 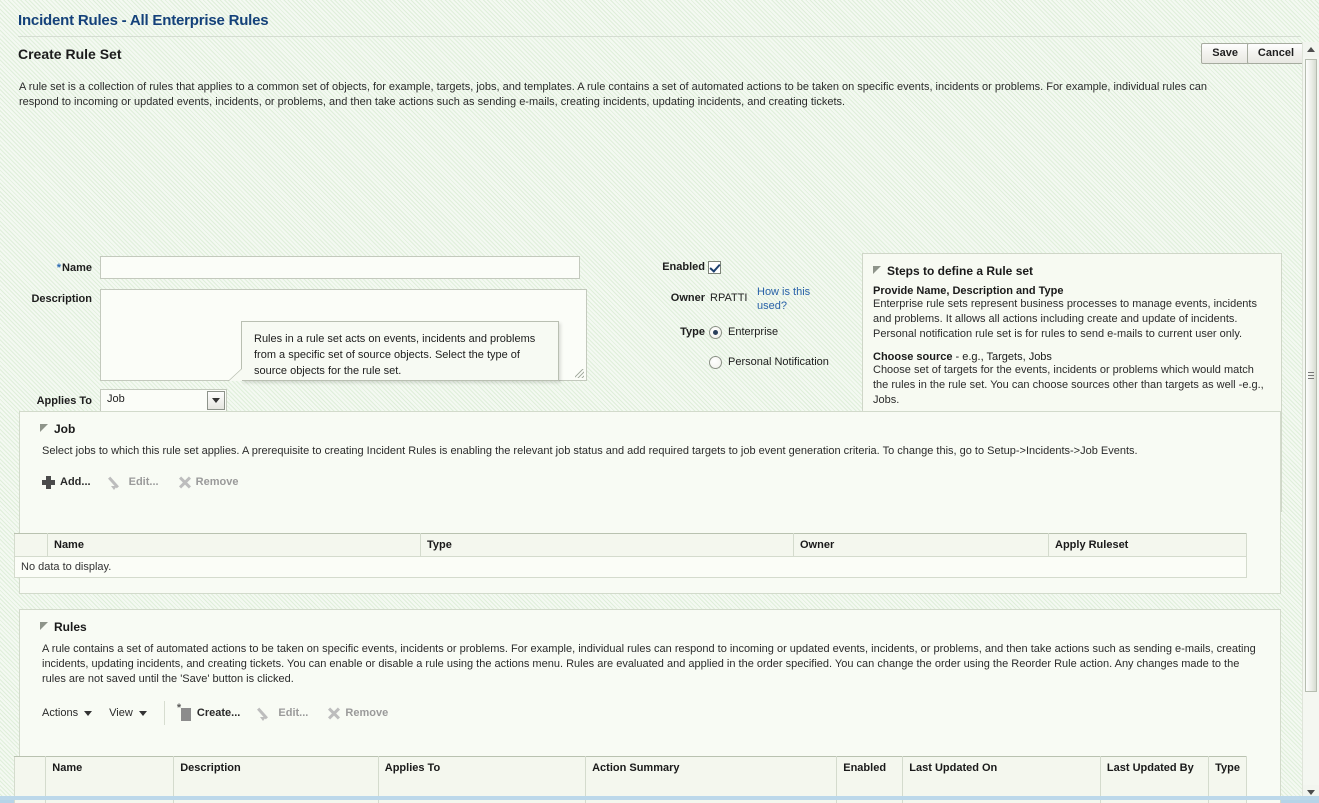 What do you see at coordinates (164, 713) in the screenshot?
I see `toolbar-separator` at bounding box center [164, 713].